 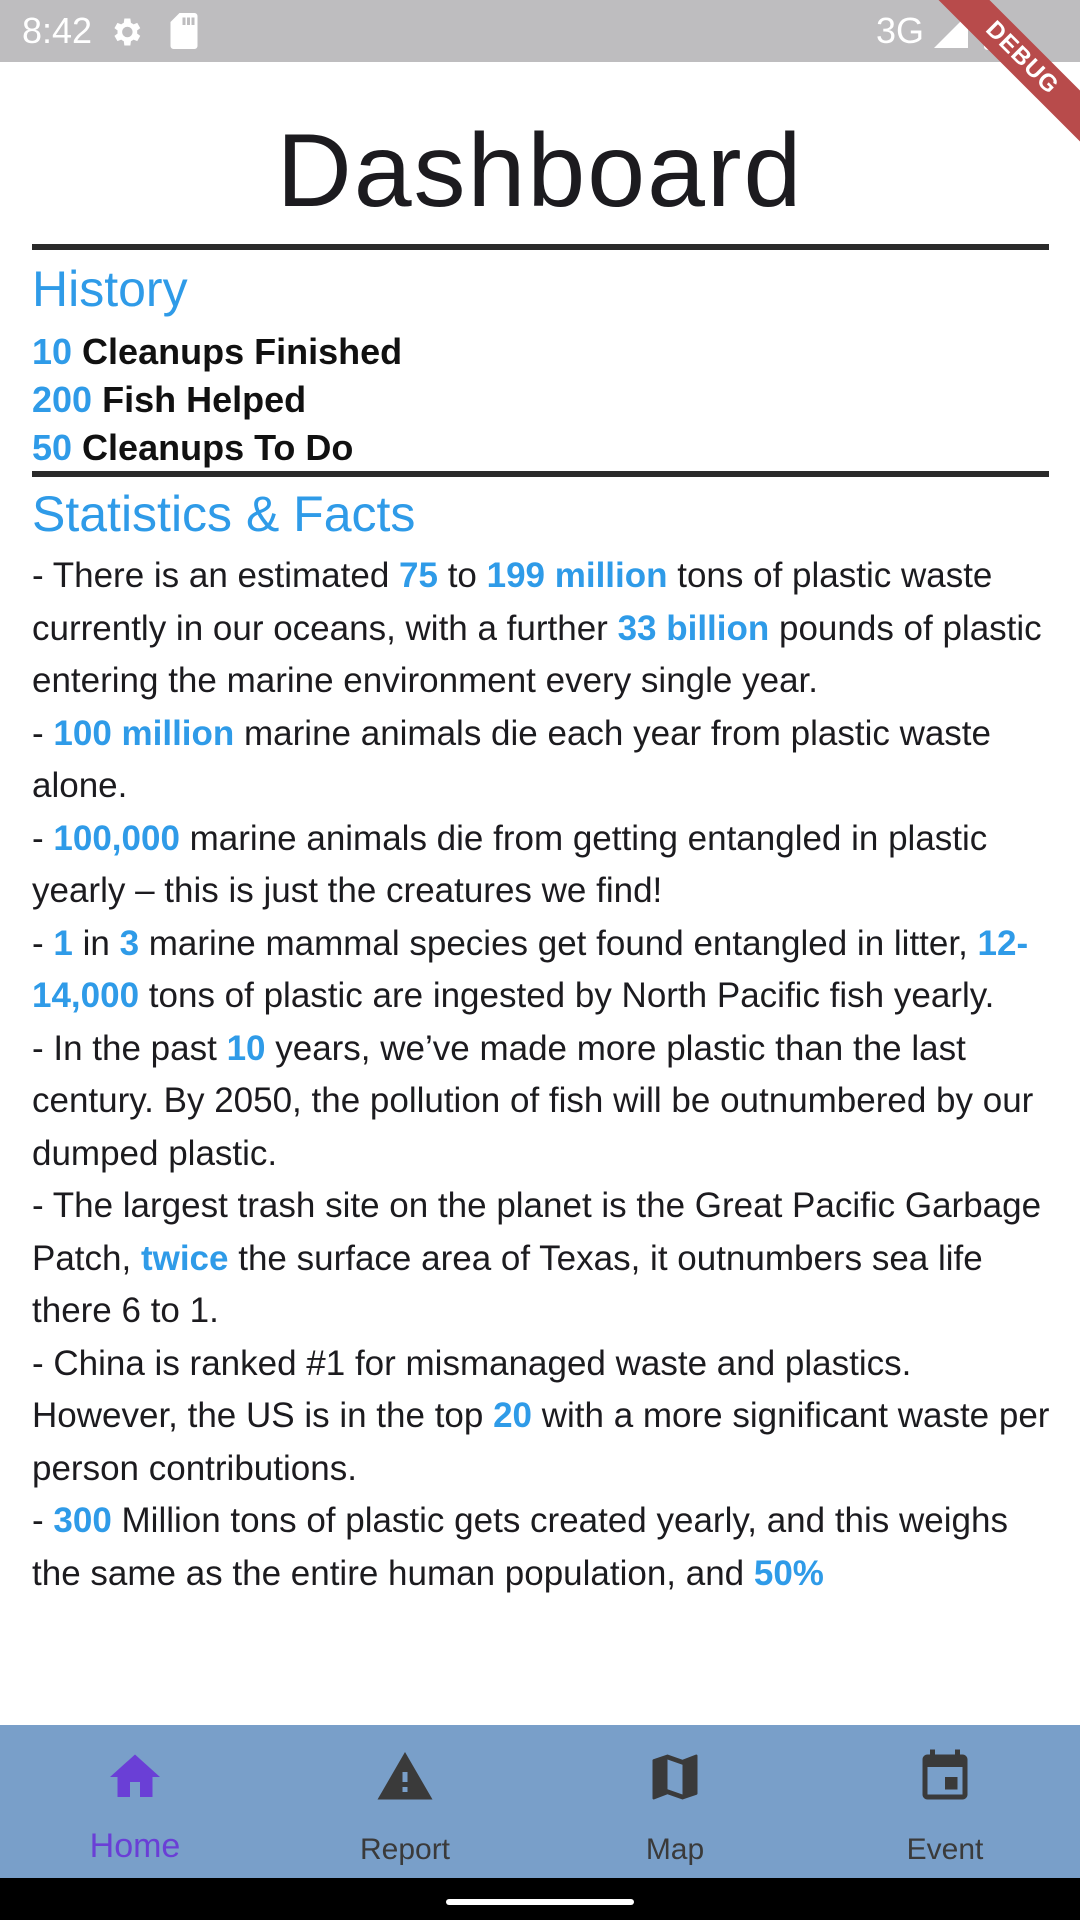 I want to click on history-row-fish-helped: 200 Fish Helped, so click(x=169, y=400).